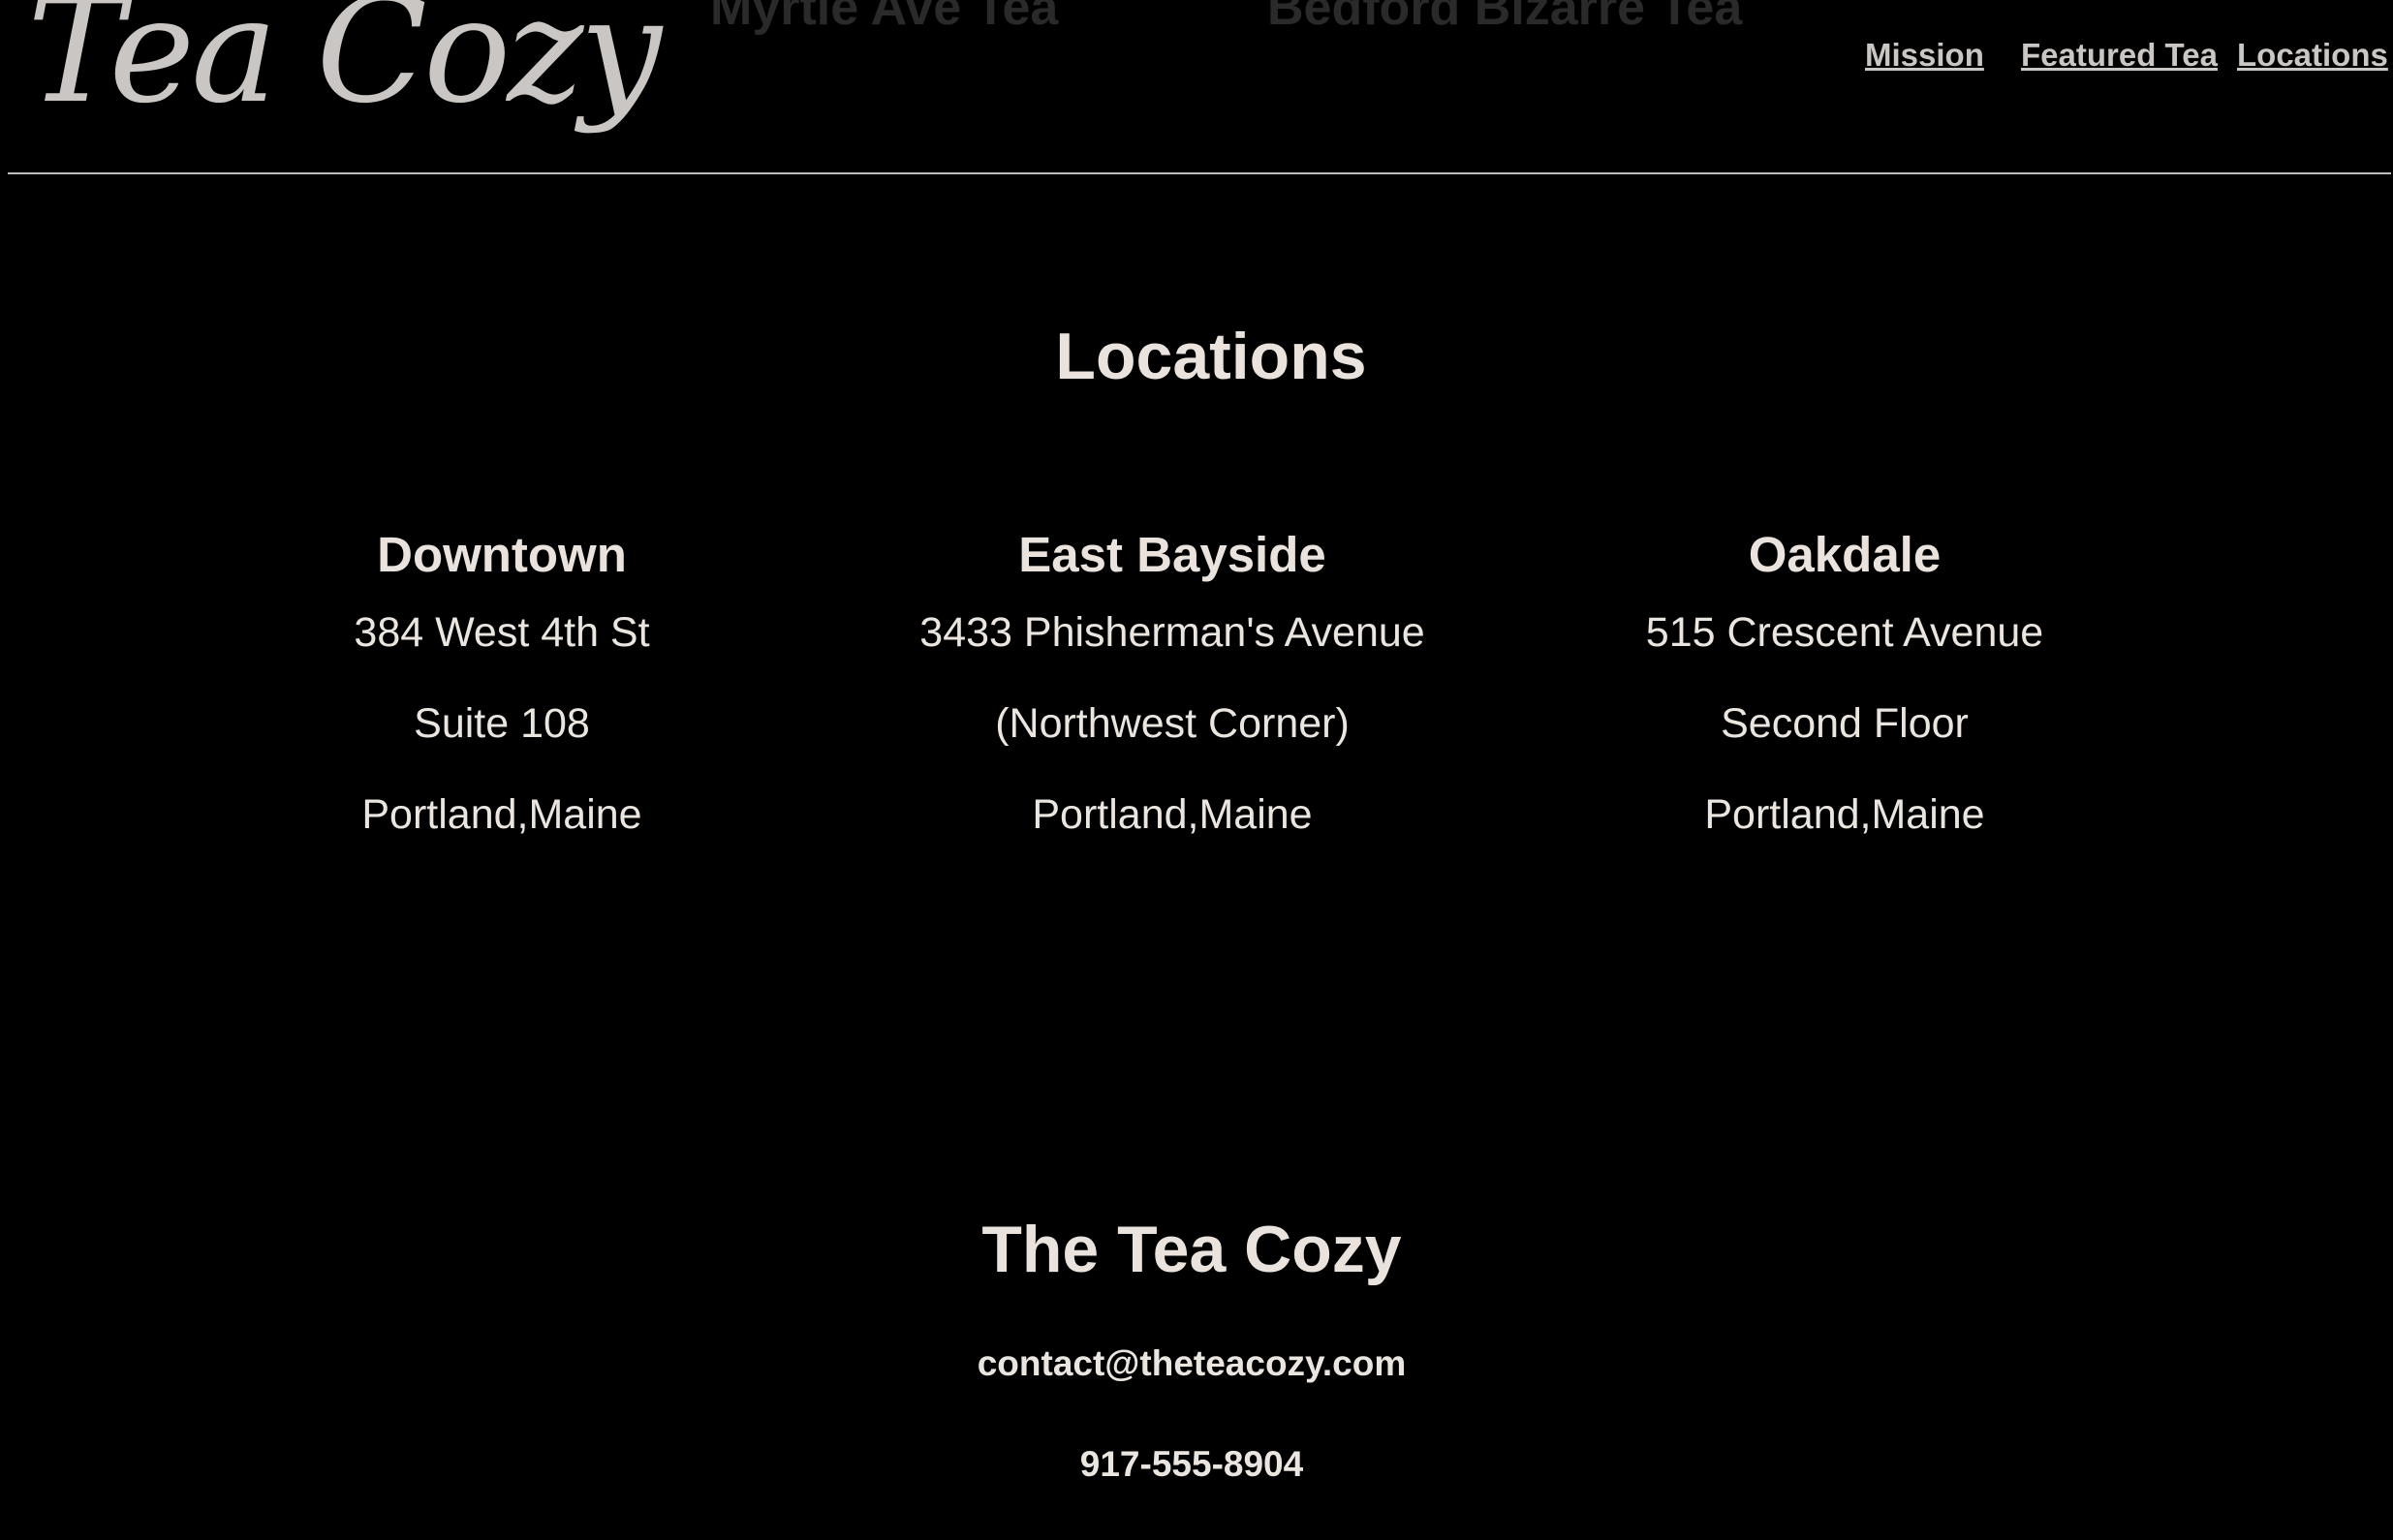  I want to click on ghost-link-myrtle-ave-tea: Myrtle Ave Tea, so click(884, 18).